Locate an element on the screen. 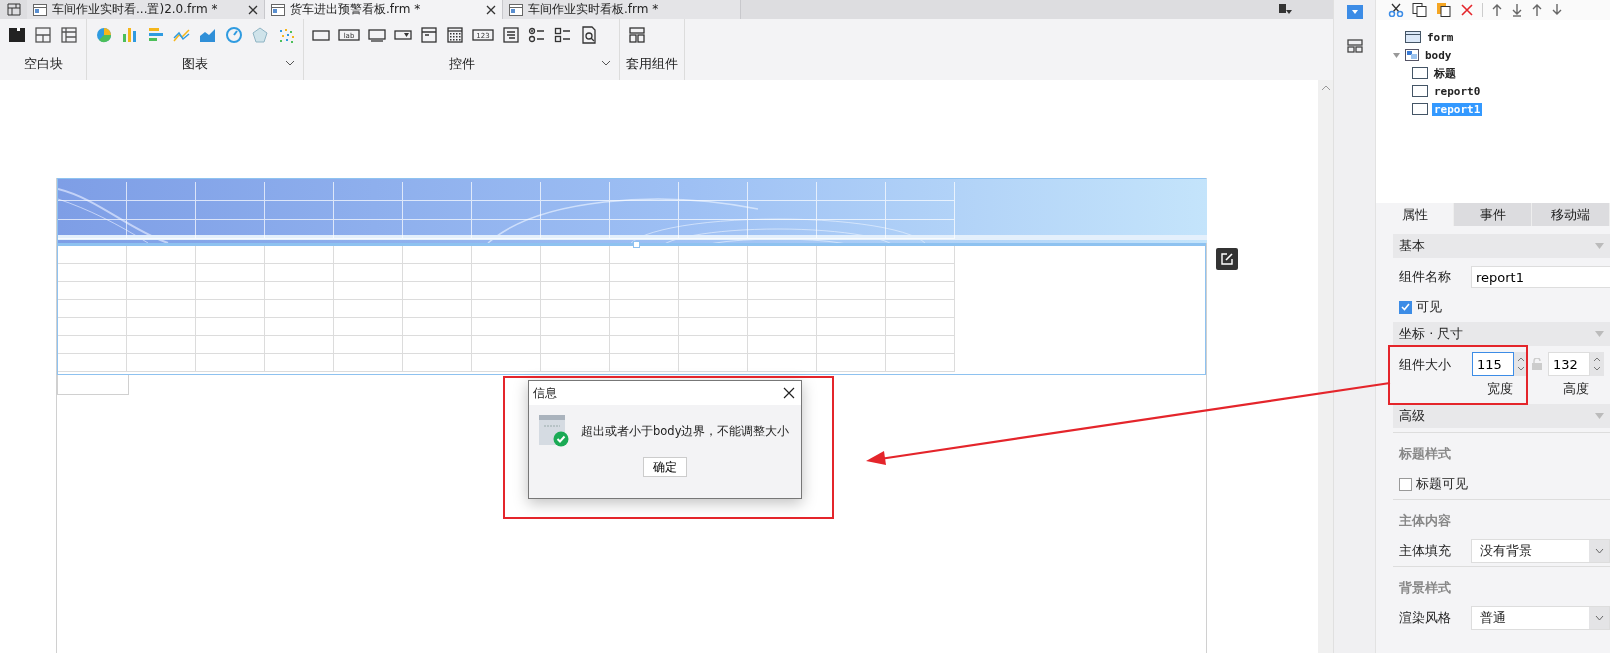 This screenshot has width=1610, height=653. group-label: 空白块 is located at coordinates (43, 64).